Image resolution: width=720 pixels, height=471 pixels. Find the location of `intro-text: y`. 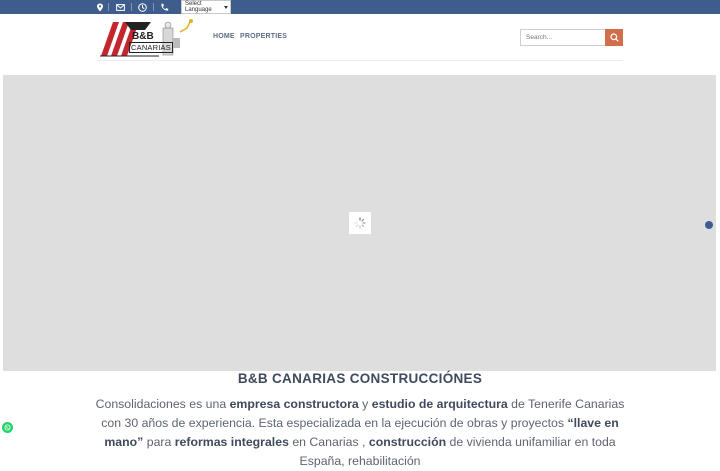

intro-text: y is located at coordinates (365, 404).